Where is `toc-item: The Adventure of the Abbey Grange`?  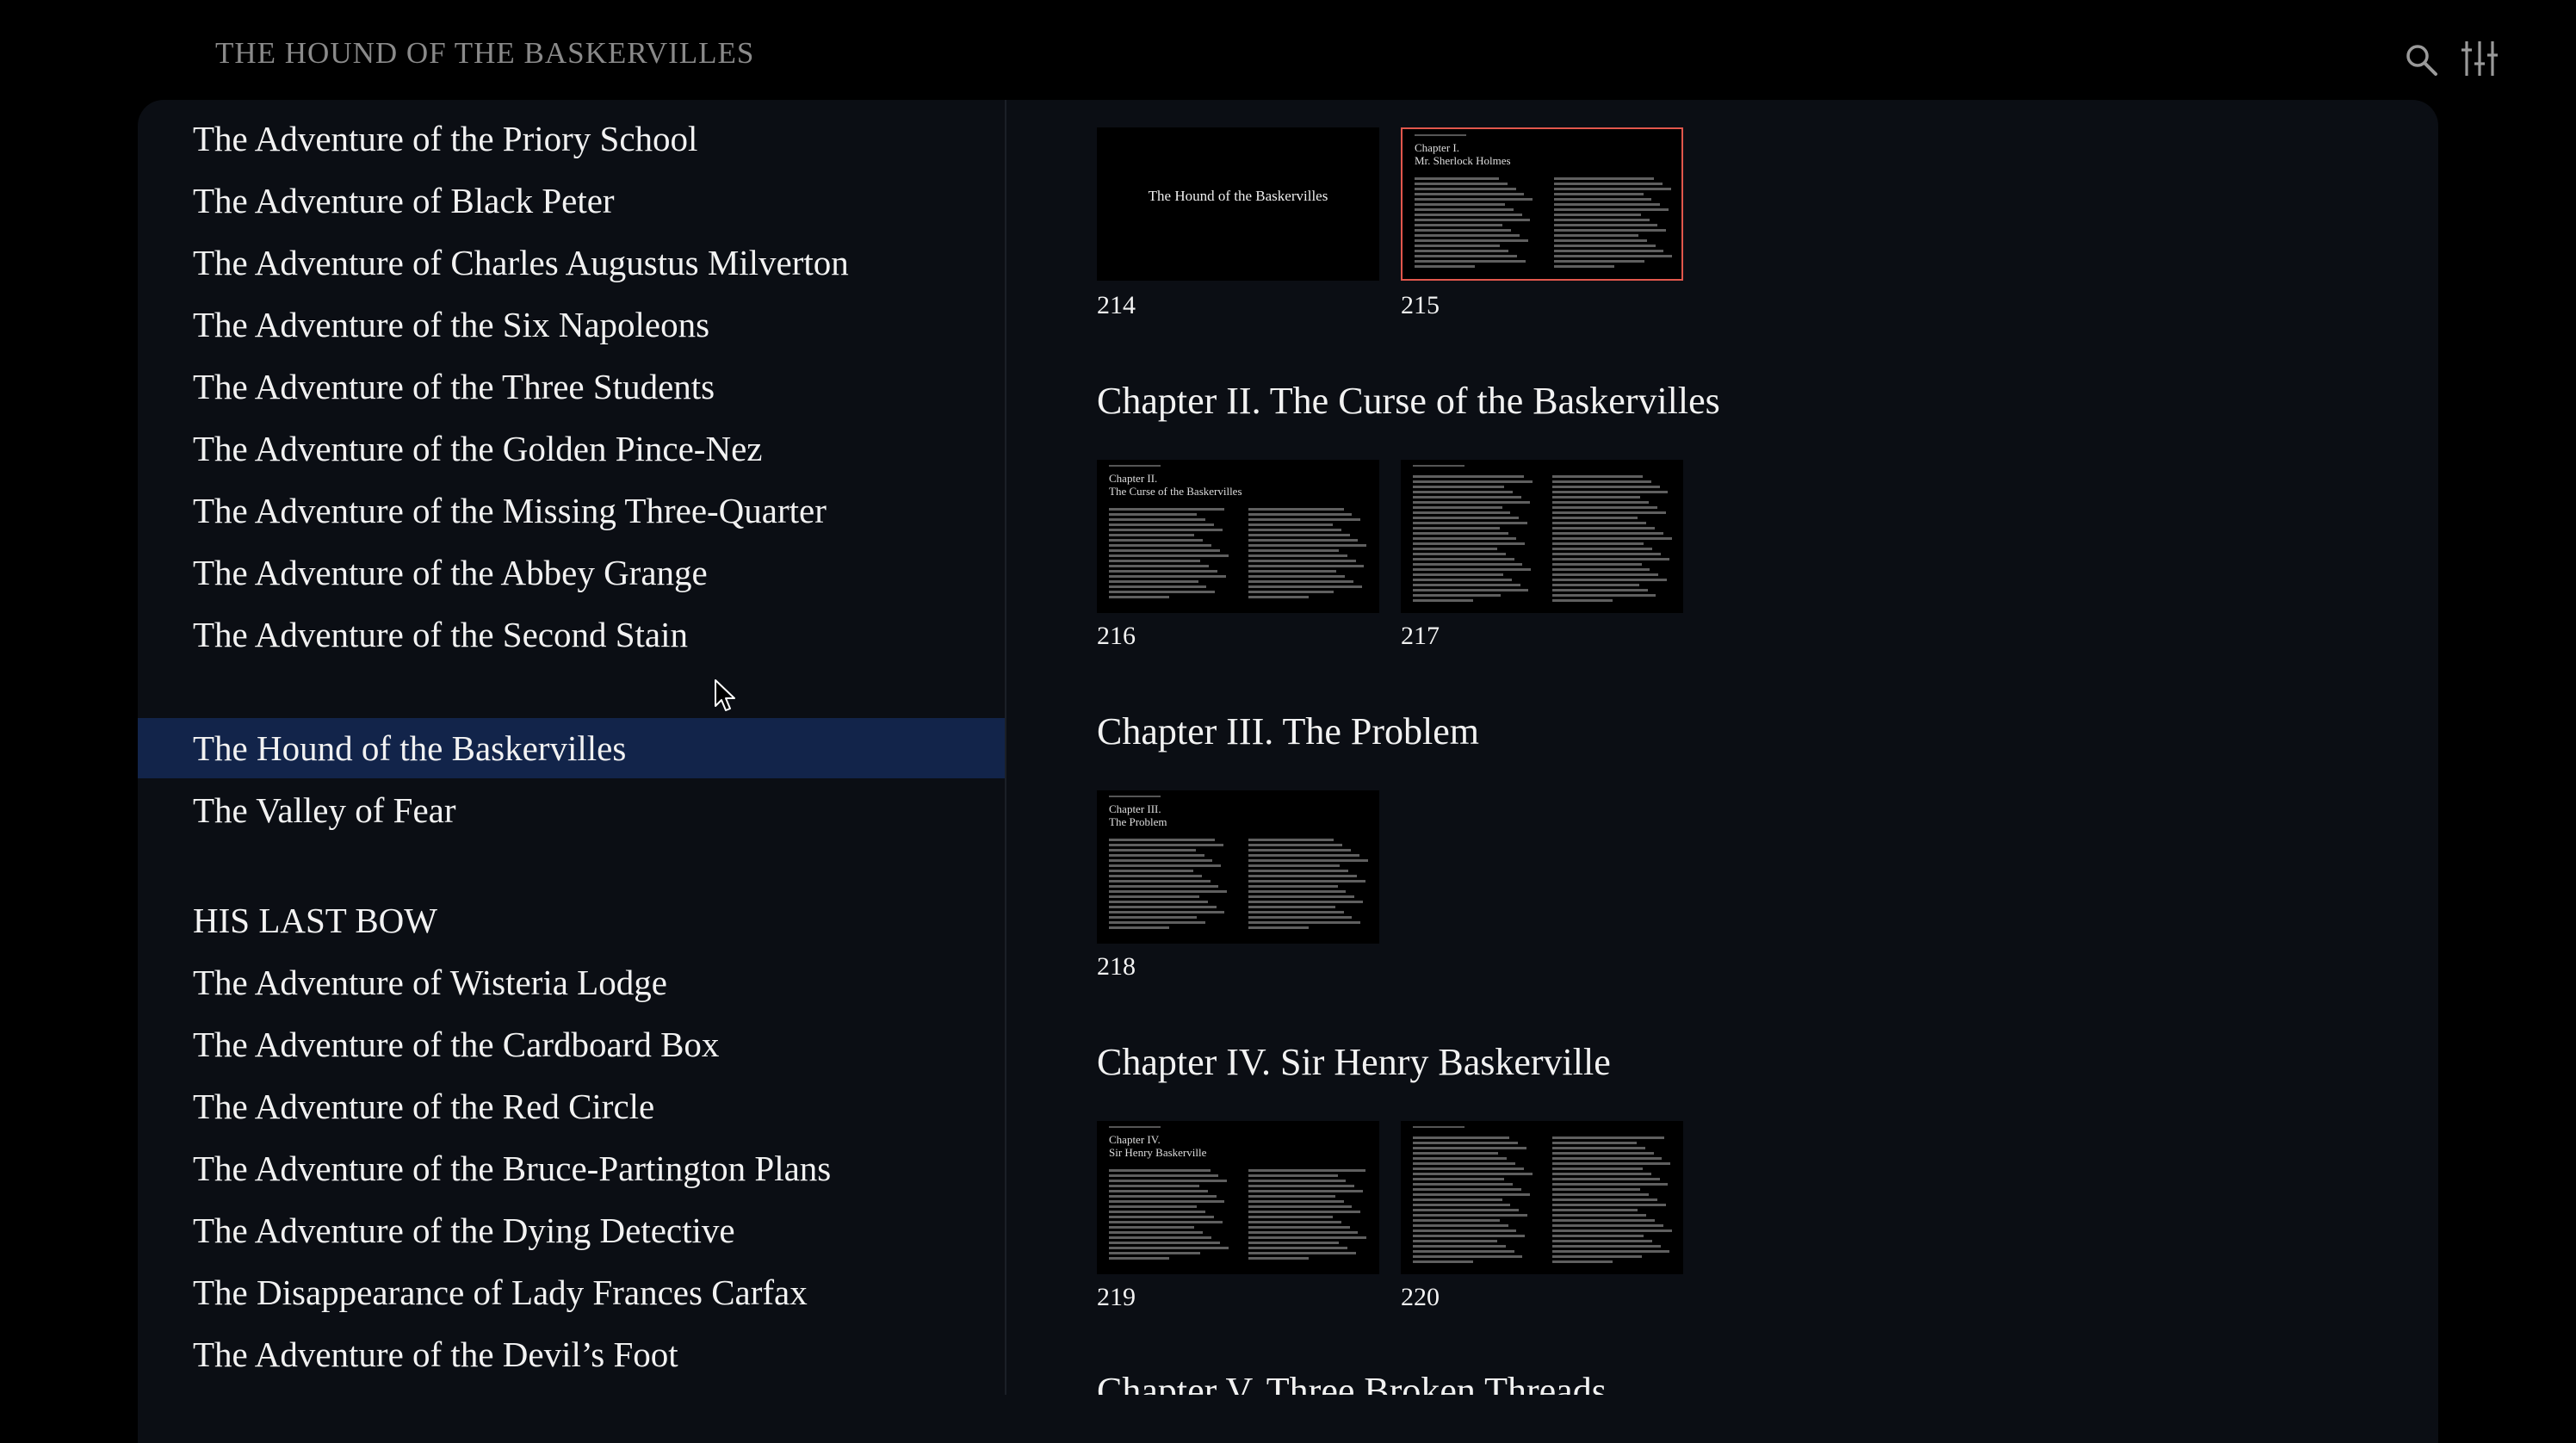 toc-item: The Adventure of the Abbey Grange is located at coordinates (571, 572).